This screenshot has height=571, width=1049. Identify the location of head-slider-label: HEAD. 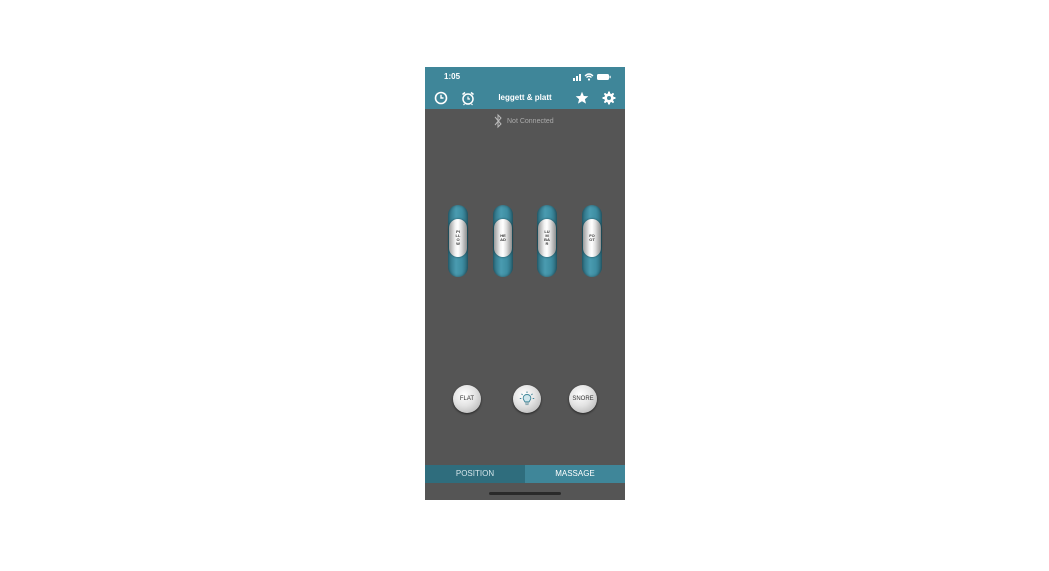
(503, 237).